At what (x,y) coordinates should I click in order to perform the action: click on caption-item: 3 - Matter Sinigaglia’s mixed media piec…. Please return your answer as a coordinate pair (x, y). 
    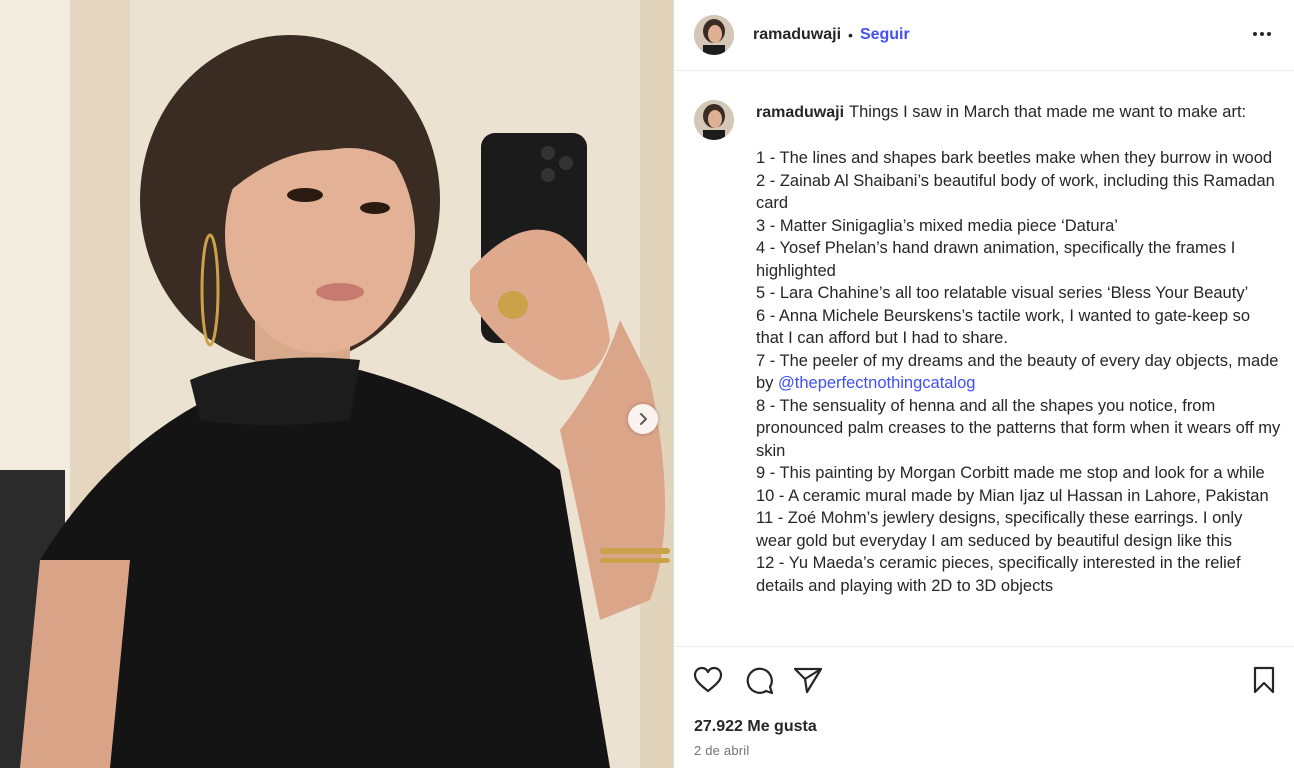
    Looking at the image, I should click on (937, 225).